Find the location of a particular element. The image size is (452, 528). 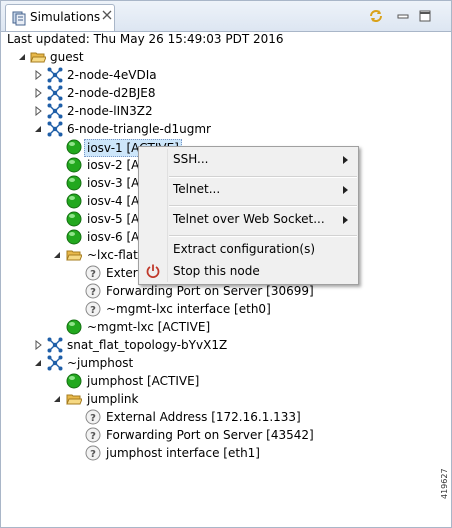

menu-item-stop-node: Stop this node is located at coordinates (248, 272).